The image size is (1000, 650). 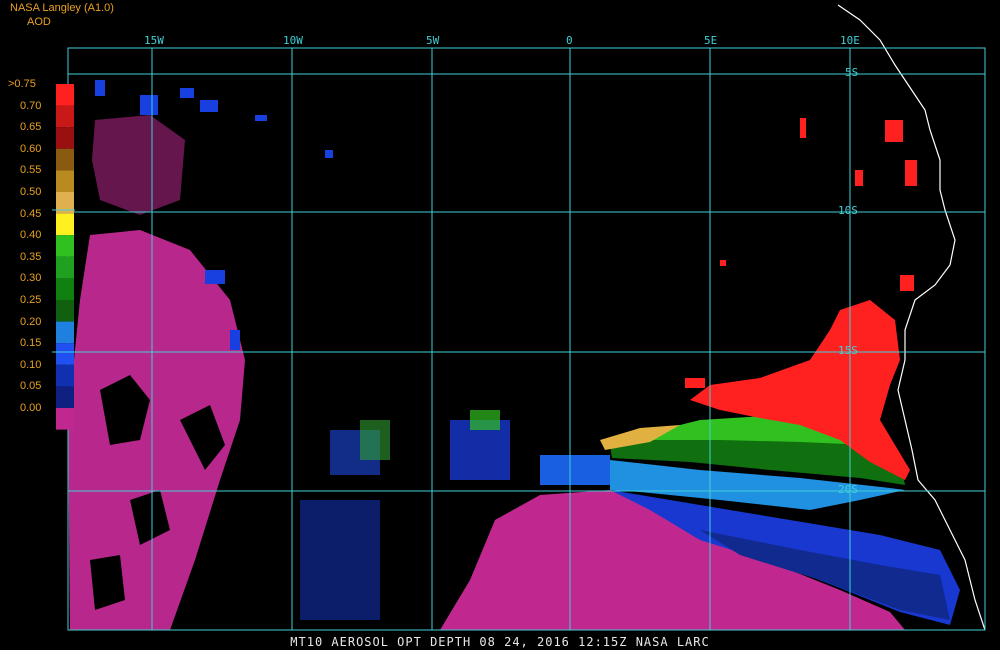 What do you see at coordinates (31, 192) in the screenshot?
I see `legend-label: 0.50` at bounding box center [31, 192].